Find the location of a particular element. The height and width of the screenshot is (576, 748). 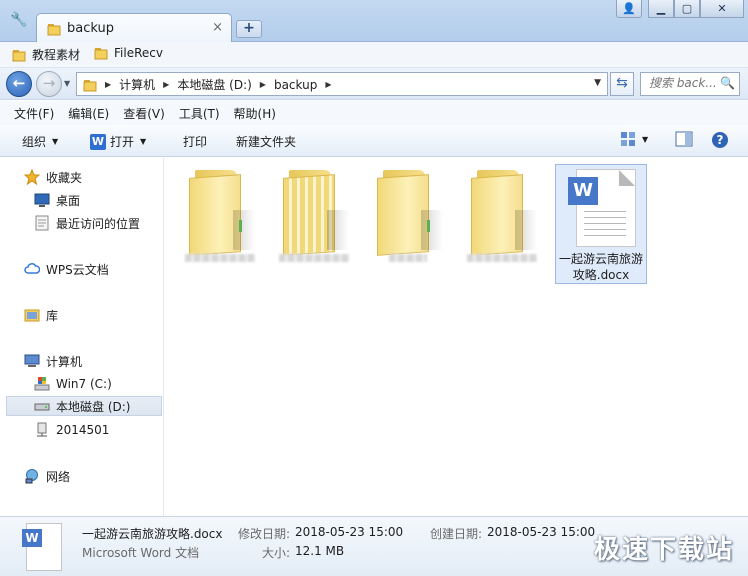

nav-label: 库 is located at coordinates (52, 315).